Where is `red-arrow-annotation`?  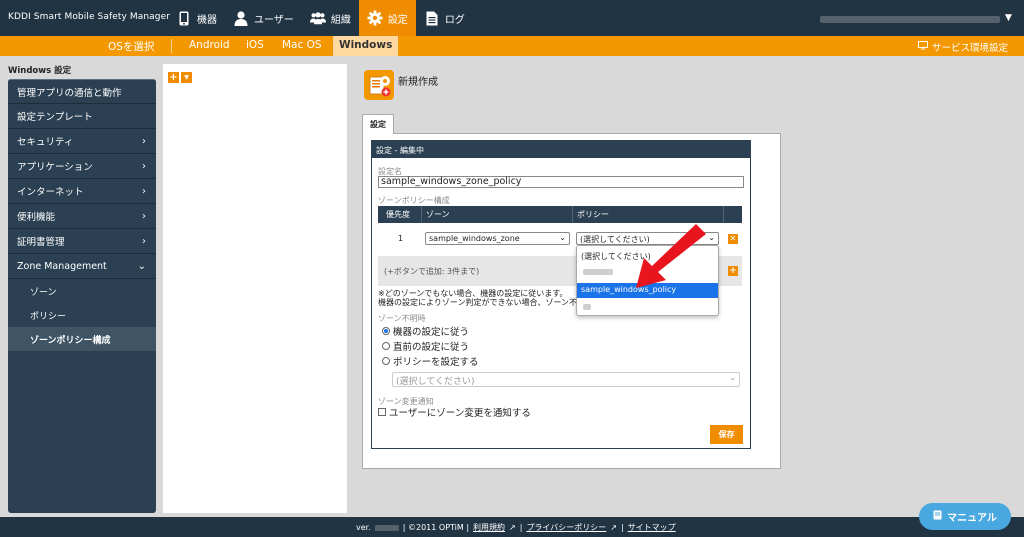
red-arrow-annotation is located at coordinates (671, 256).